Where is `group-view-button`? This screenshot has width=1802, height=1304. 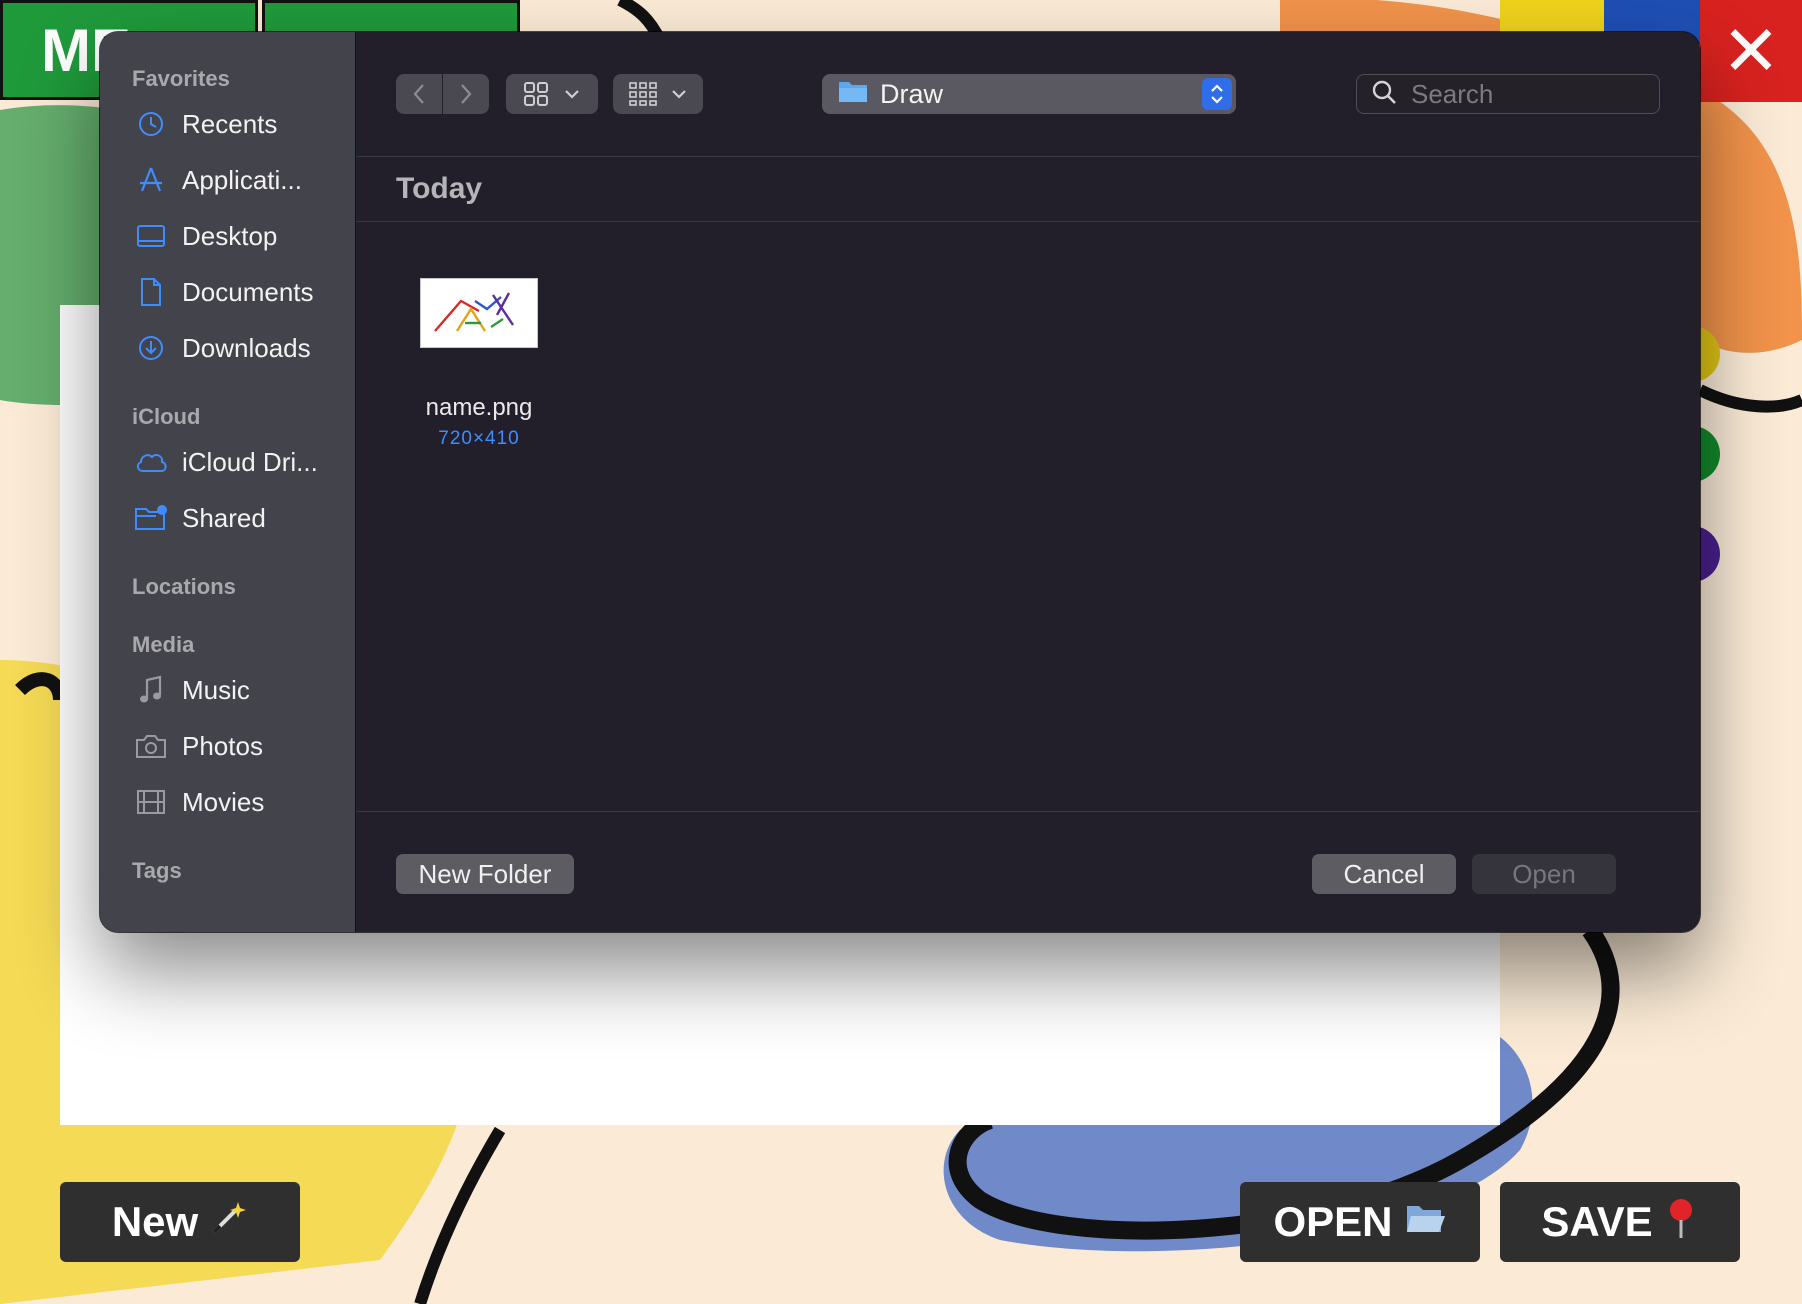
group-view-button is located at coordinates (658, 94).